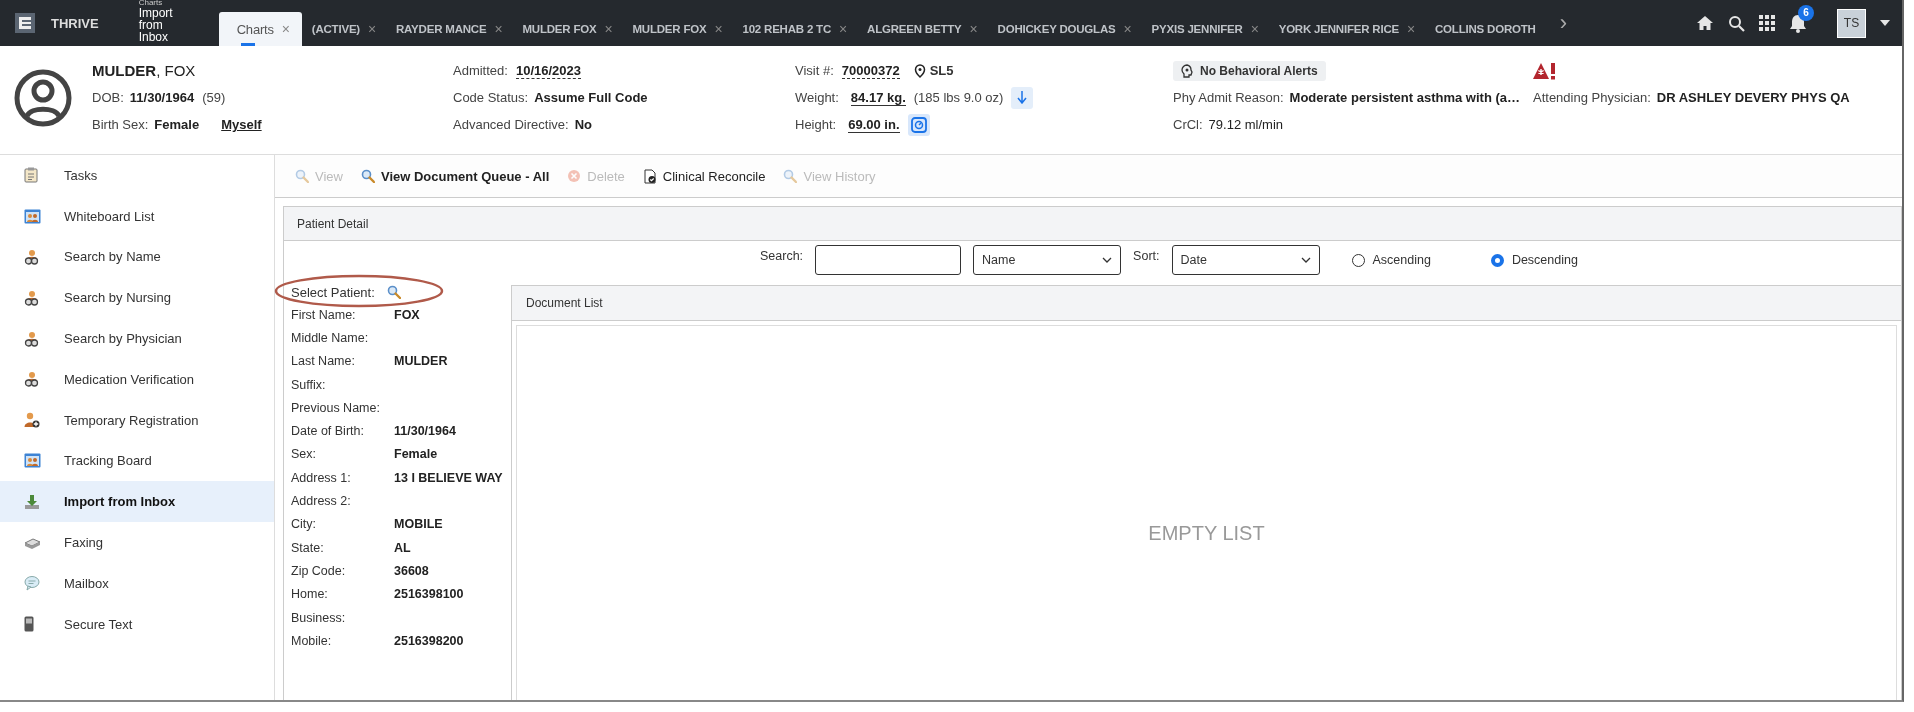 Image resolution: width=1914 pixels, height=712 pixels. What do you see at coordinates (1485, 29) in the screenshot?
I see `chart-tab: COLLINS DOROTH` at bounding box center [1485, 29].